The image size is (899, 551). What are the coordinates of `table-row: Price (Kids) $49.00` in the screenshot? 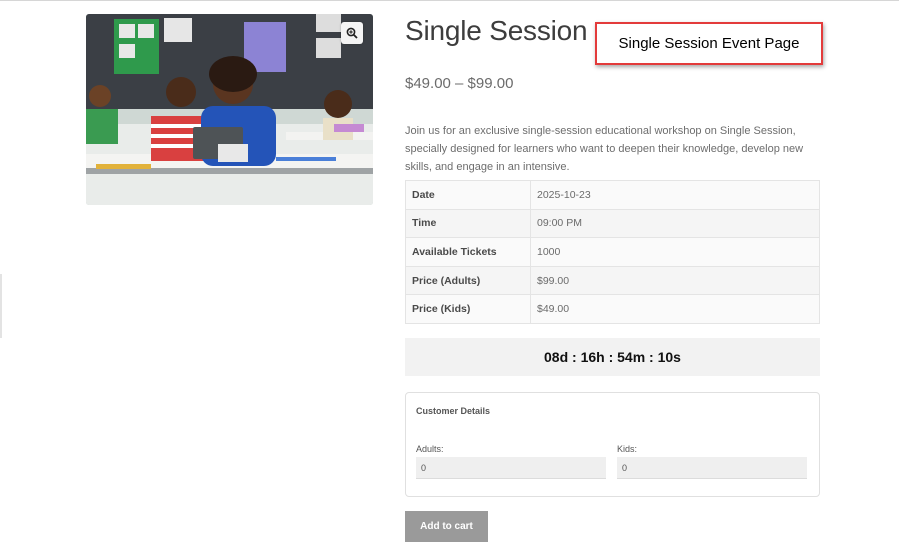 It's located at (612, 309).